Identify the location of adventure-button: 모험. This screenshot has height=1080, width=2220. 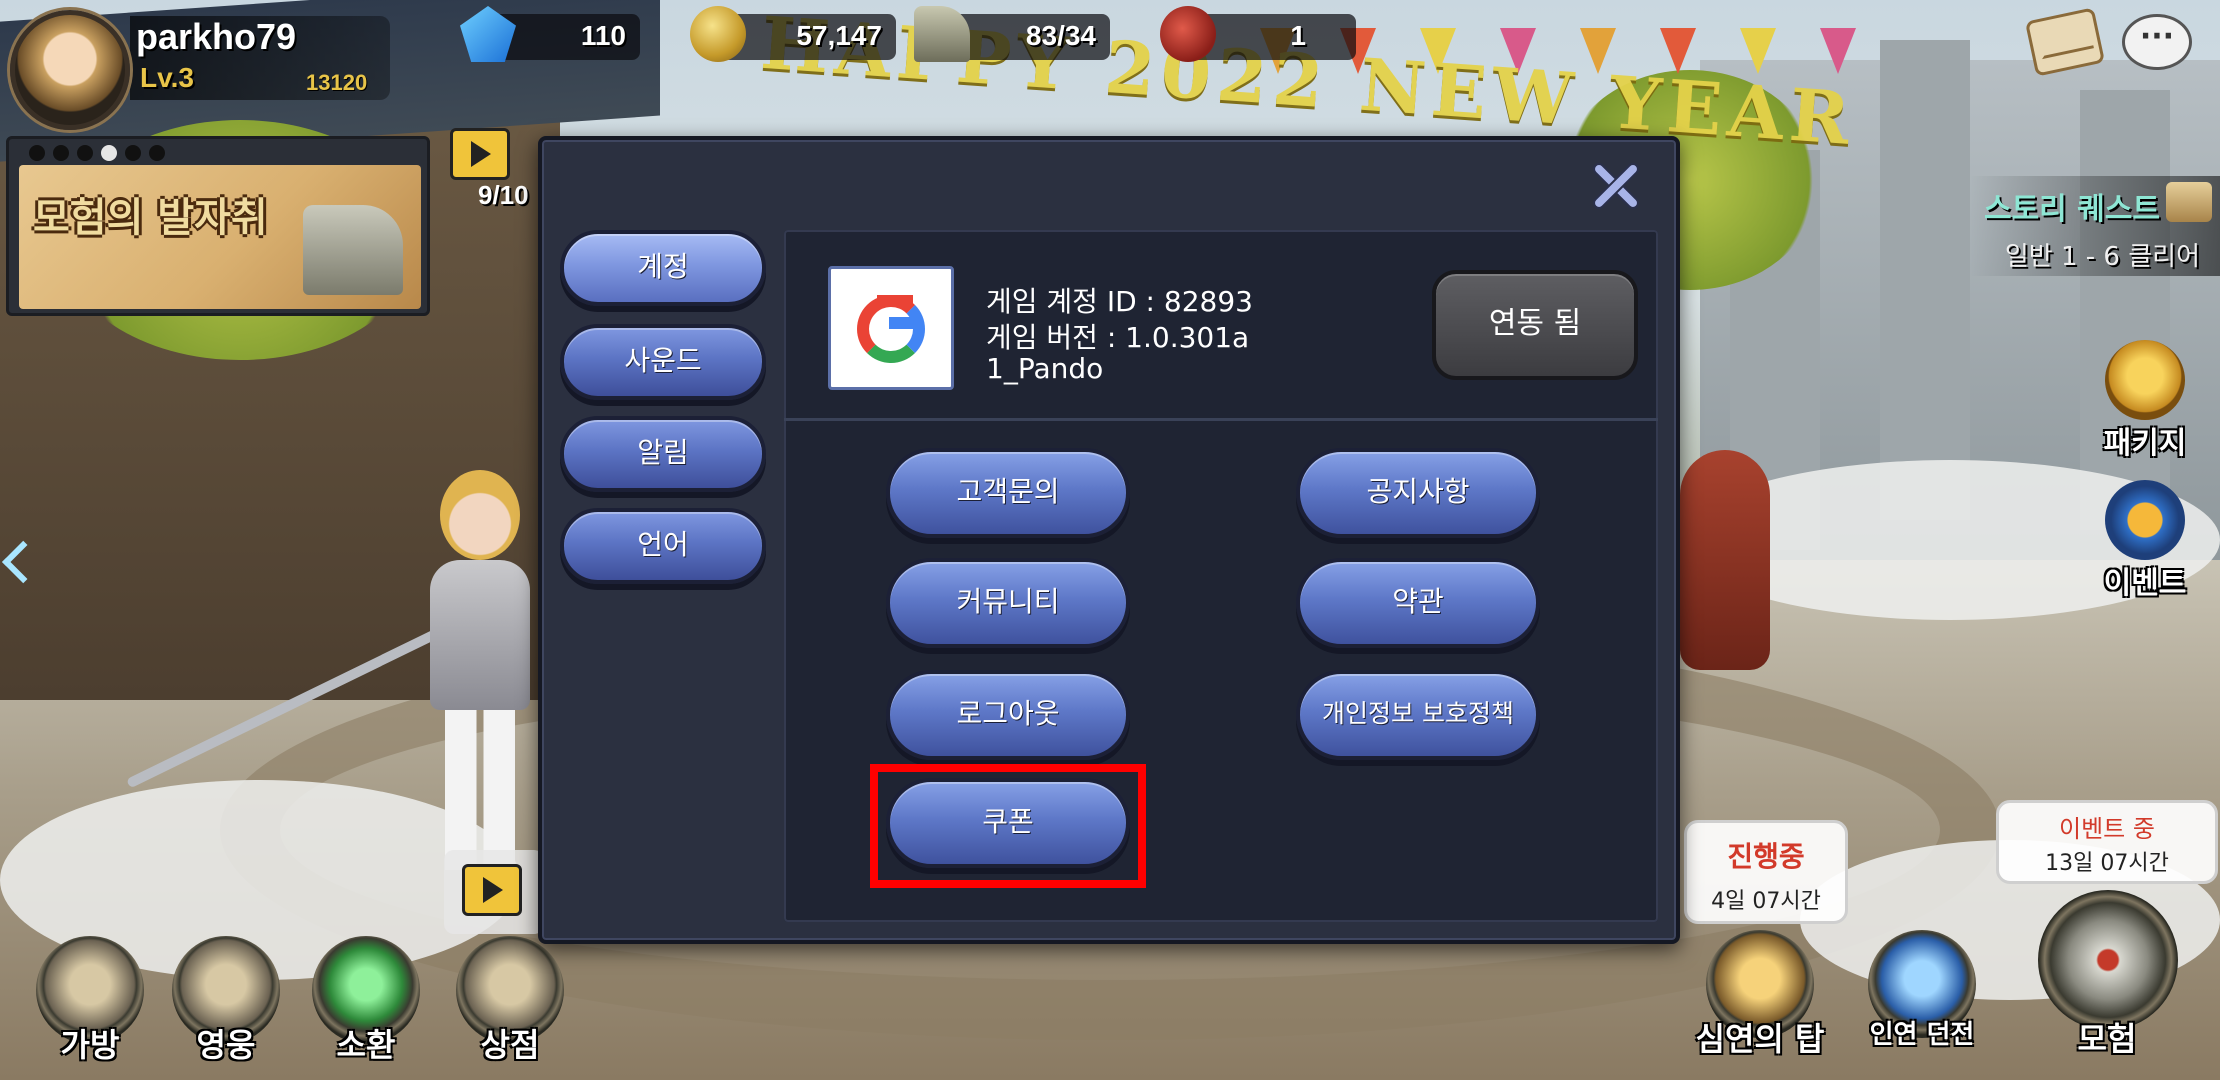
(2107, 974).